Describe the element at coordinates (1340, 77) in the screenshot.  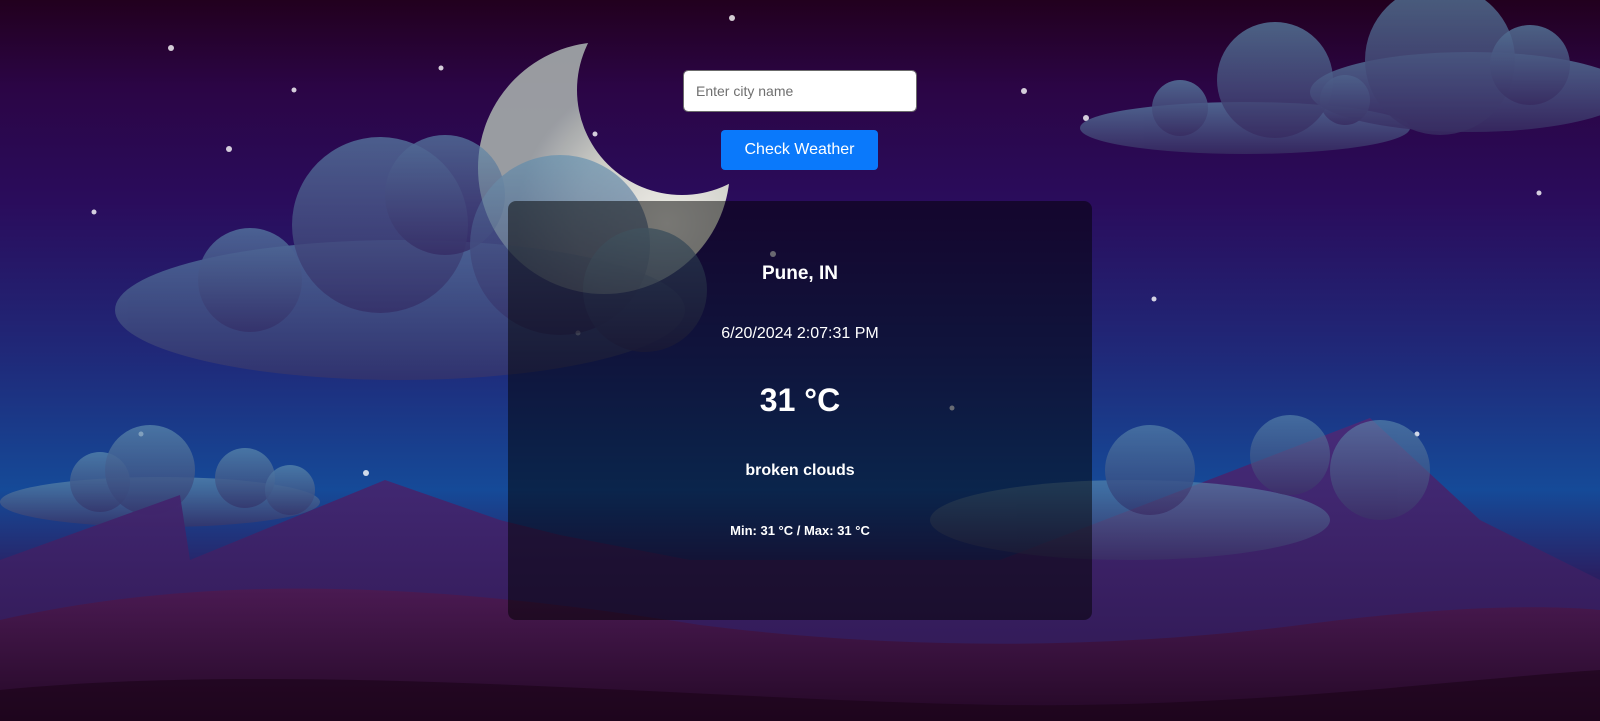
I see `cloud-right-top` at that location.